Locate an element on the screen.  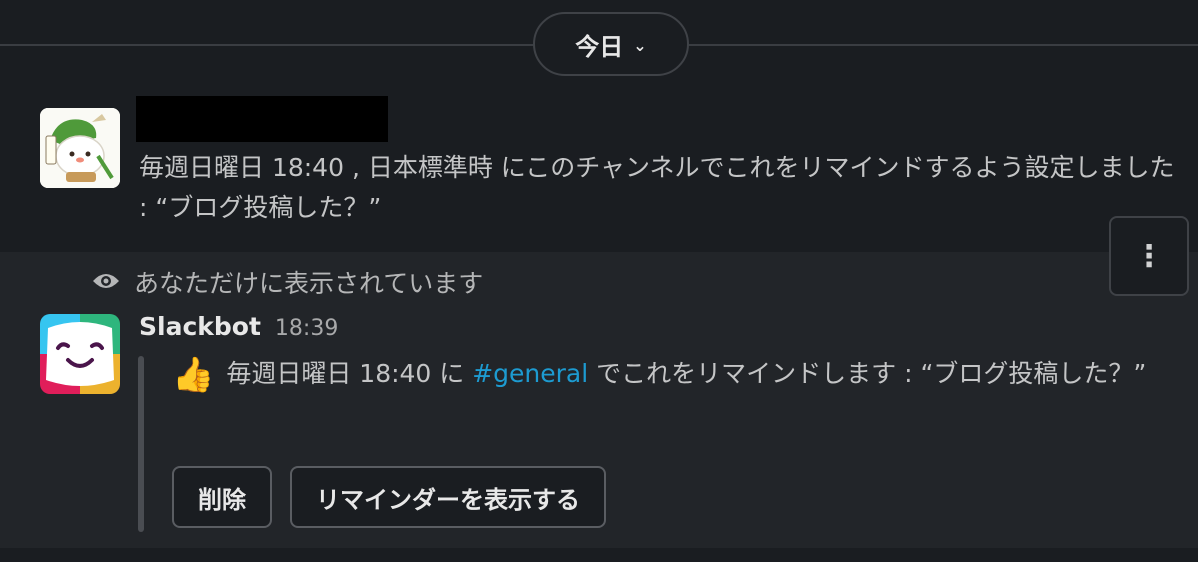
ephemeral-notice: あなただけに表示されています is located at coordinates (287, 282).